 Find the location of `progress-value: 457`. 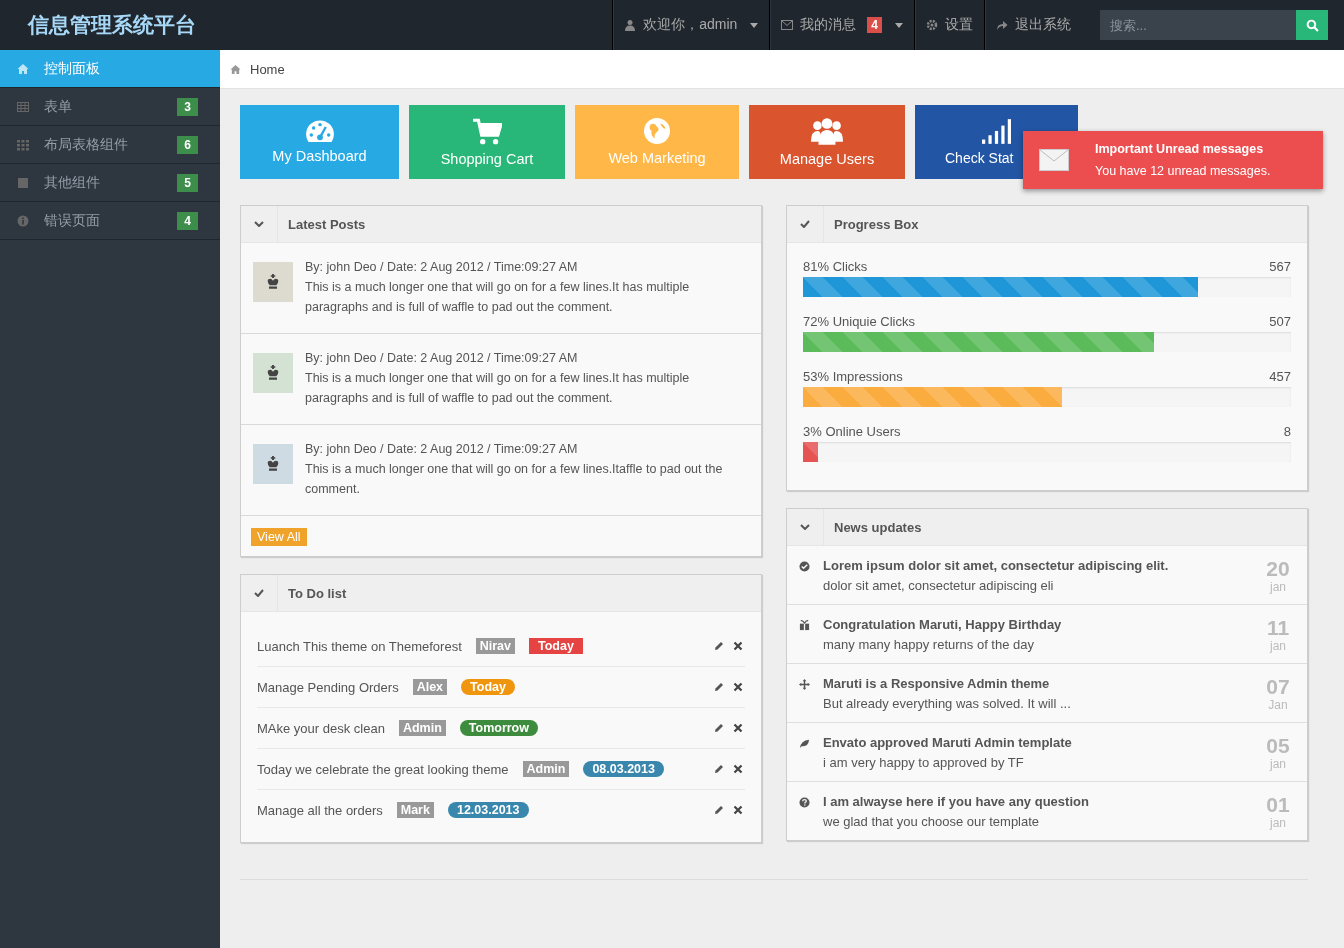

progress-value: 457 is located at coordinates (1280, 376).